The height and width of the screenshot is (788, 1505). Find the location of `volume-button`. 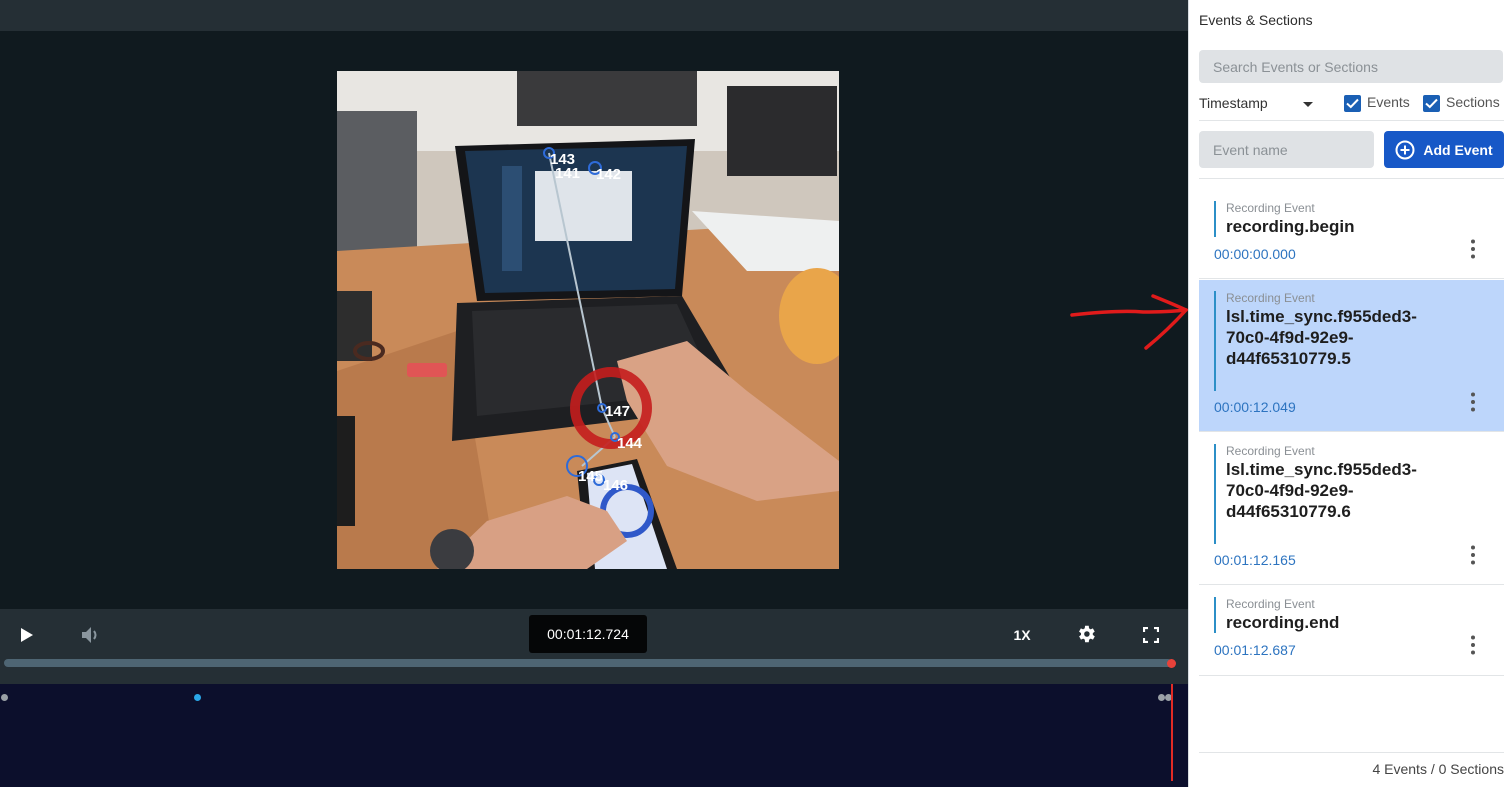

volume-button is located at coordinates (91, 635).